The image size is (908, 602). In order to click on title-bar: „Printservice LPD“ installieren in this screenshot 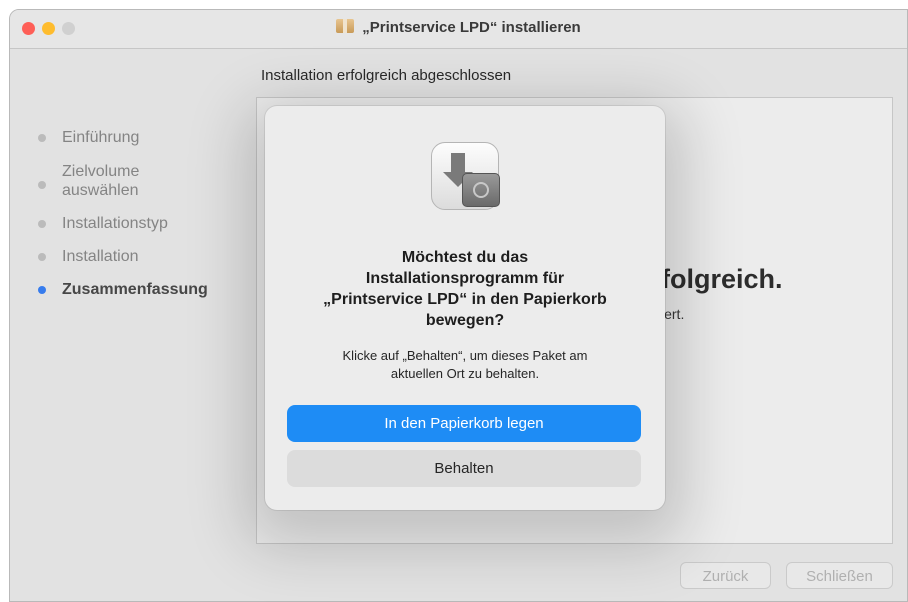, I will do `click(458, 29)`.